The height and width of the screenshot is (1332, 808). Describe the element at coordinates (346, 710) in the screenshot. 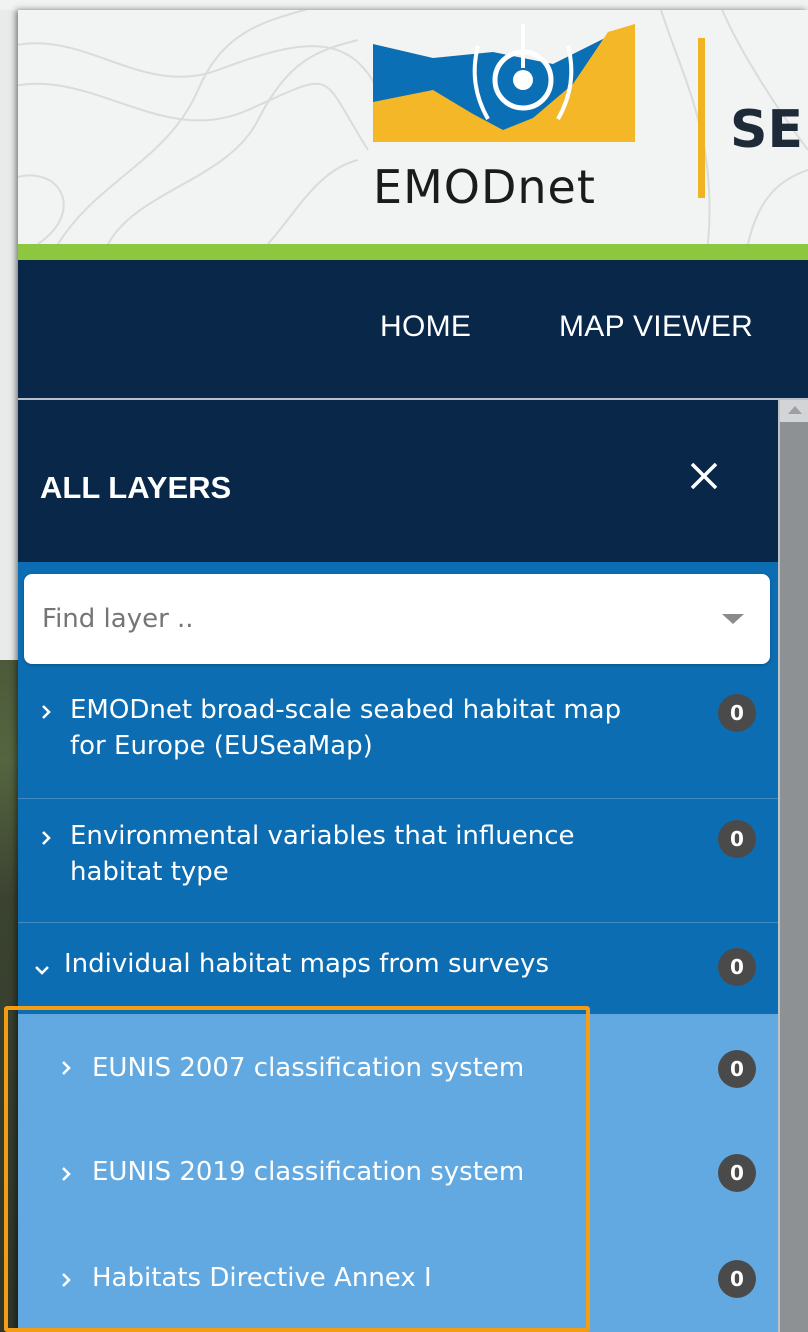

I see `layer-group-label-line1: EMODnet broad-scale seabed habitat map` at that location.